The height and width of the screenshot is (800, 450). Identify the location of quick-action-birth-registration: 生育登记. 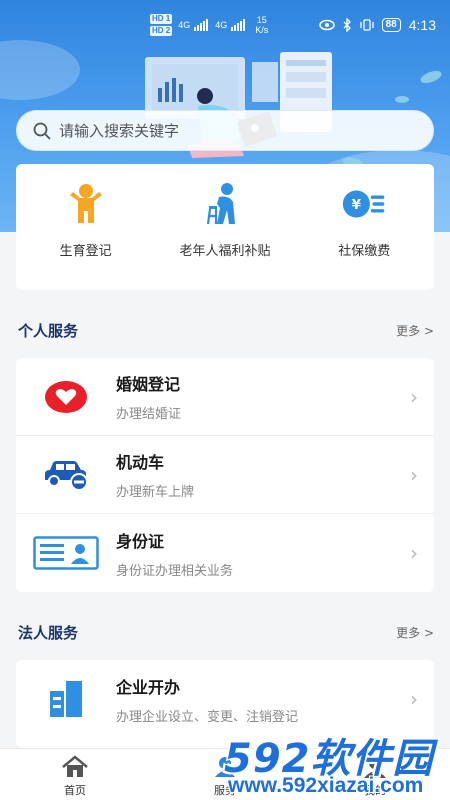
(86, 236).